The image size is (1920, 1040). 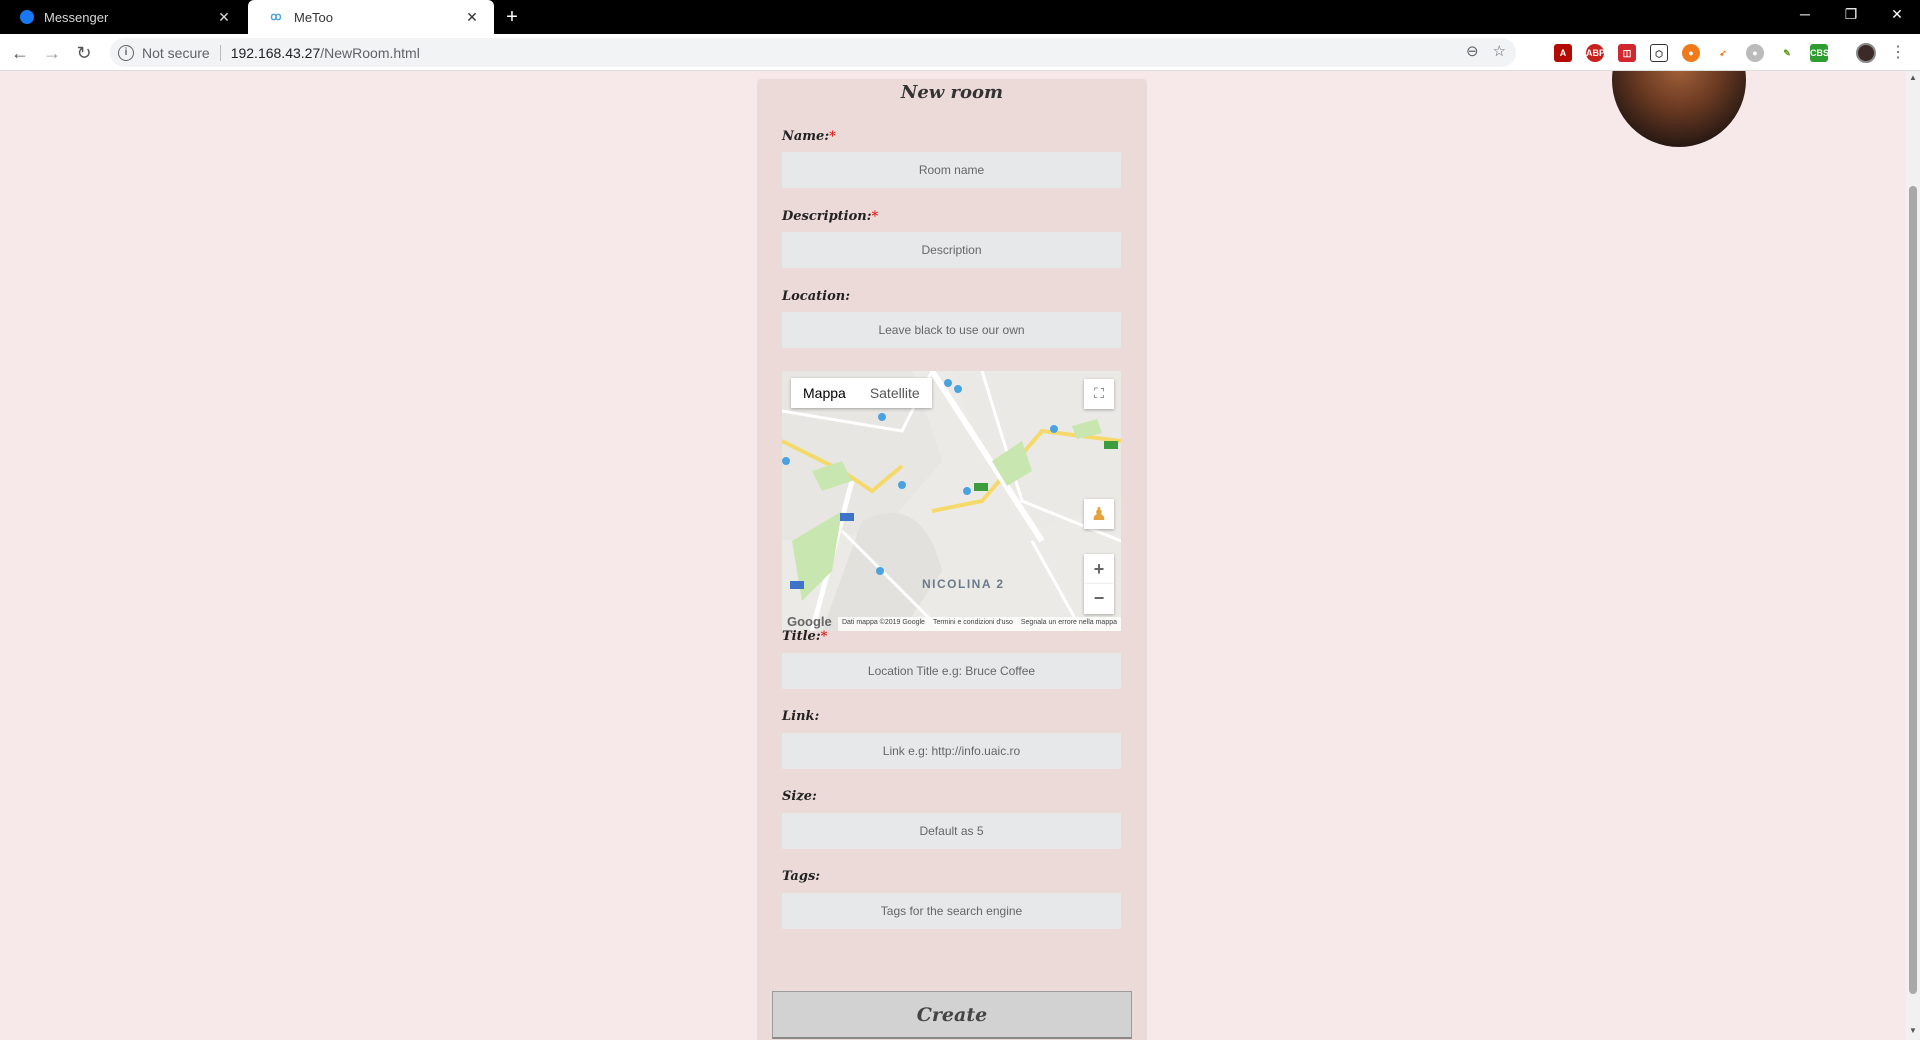 What do you see at coordinates (512, 17) in the screenshot?
I see `new-tab-button: +` at bounding box center [512, 17].